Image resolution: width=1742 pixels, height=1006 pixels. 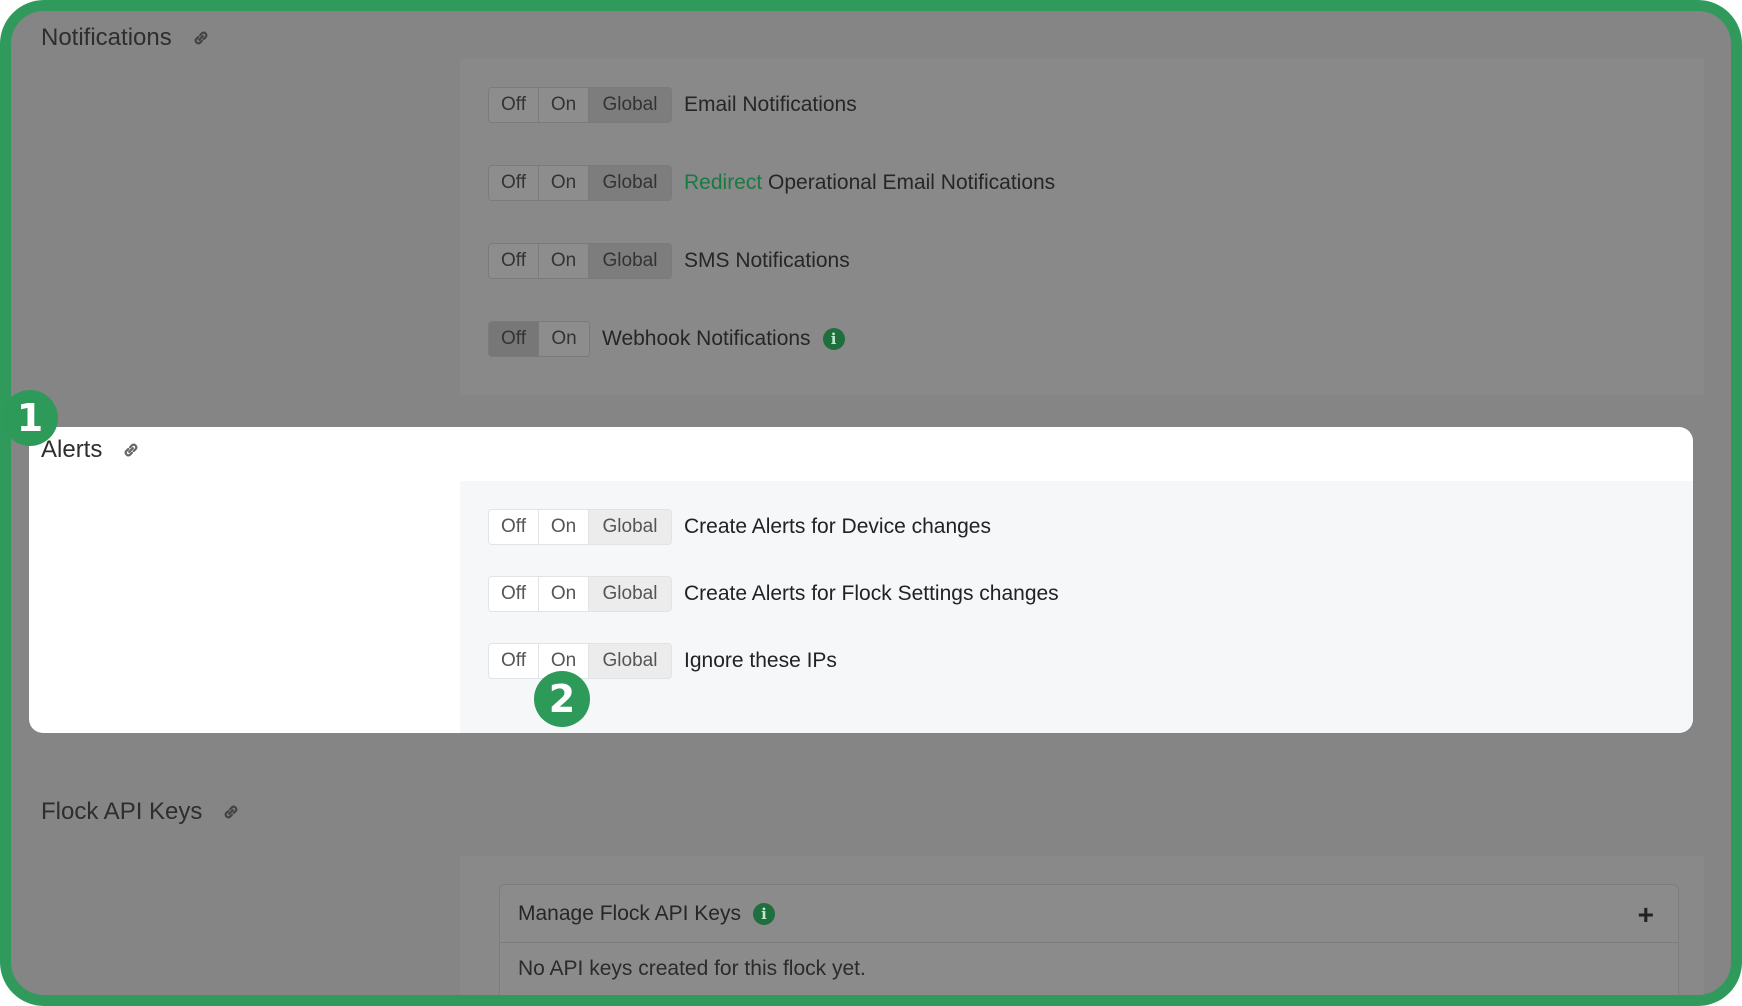 I want to click on step-badge-1: 1, so click(x=30, y=418).